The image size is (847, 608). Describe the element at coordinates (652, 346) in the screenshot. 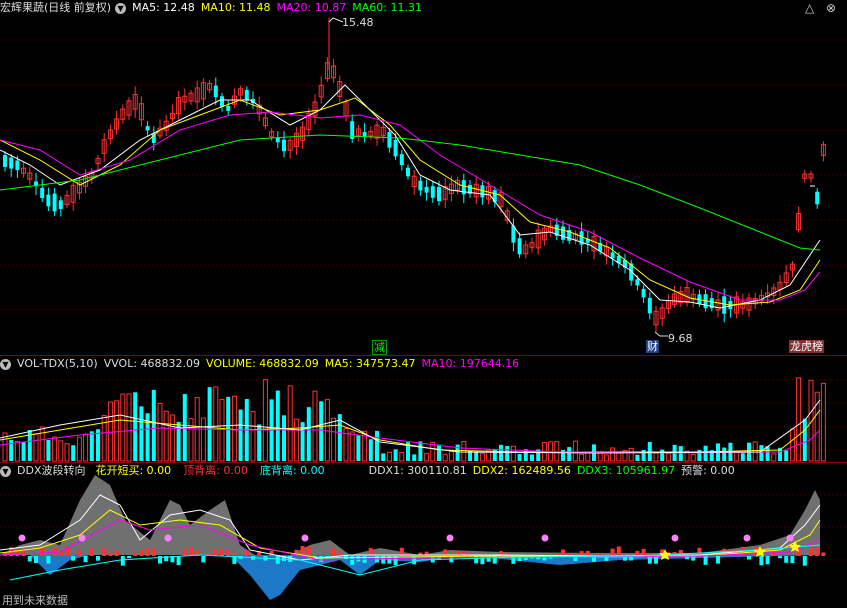

I see `finance-tag: 财` at that location.